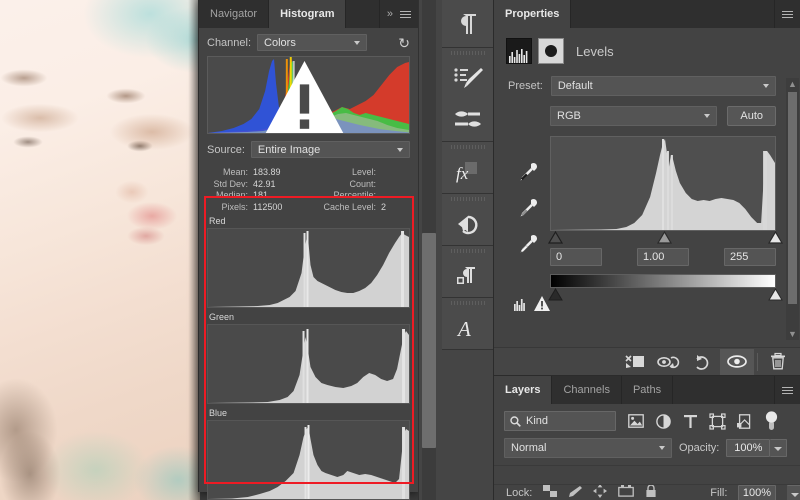  I want to click on layer-kind-select: Kind, so click(560, 421).